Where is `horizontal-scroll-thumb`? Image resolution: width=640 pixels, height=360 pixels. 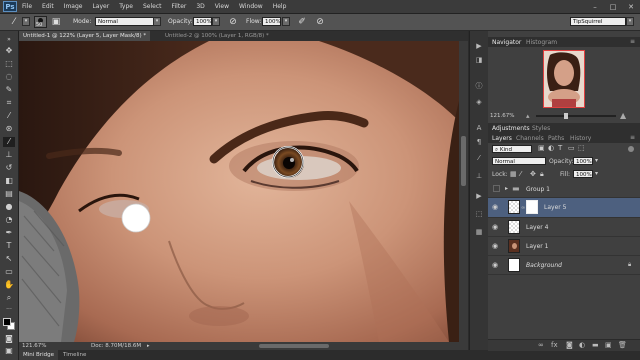
horizontal-scroll-thumb is located at coordinates (294, 346).